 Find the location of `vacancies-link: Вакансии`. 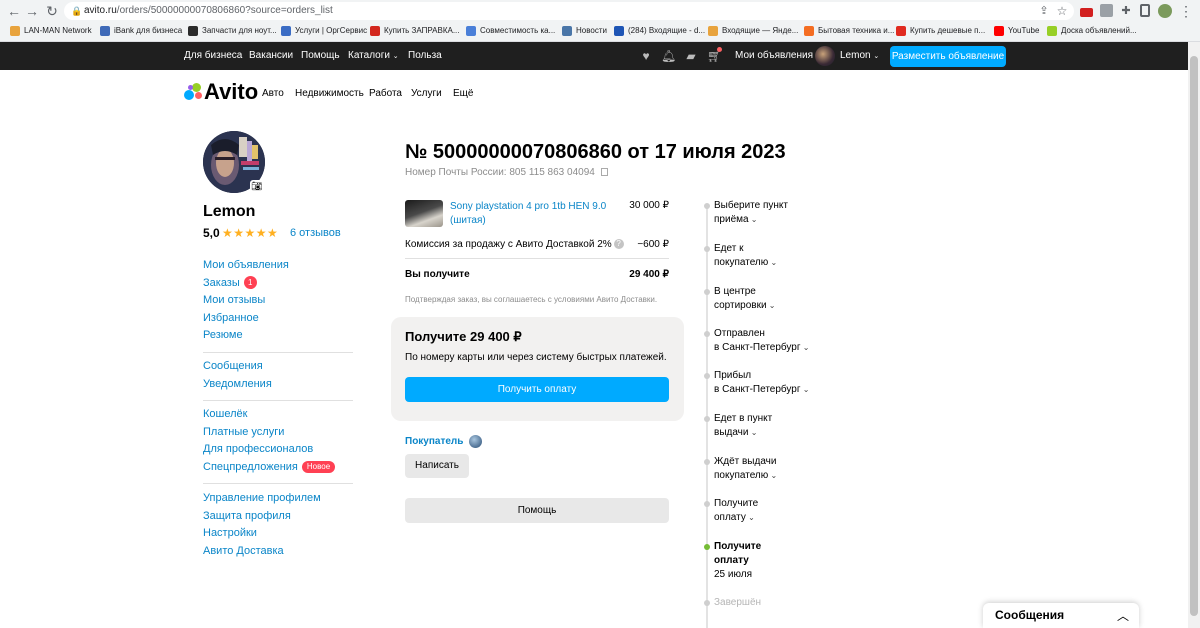

vacancies-link: Вакансии is located at coordinates (271, 56).